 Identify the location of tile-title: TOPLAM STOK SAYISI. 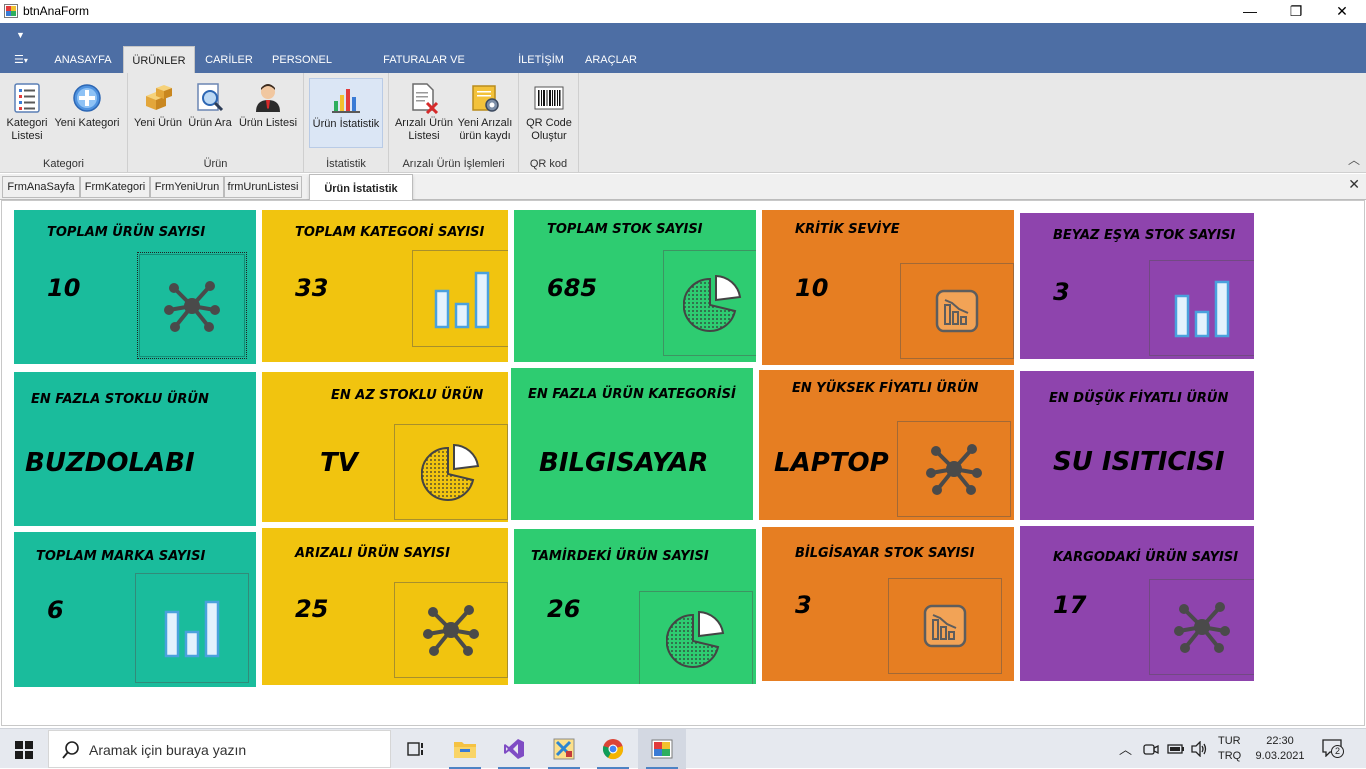
(625, 229).